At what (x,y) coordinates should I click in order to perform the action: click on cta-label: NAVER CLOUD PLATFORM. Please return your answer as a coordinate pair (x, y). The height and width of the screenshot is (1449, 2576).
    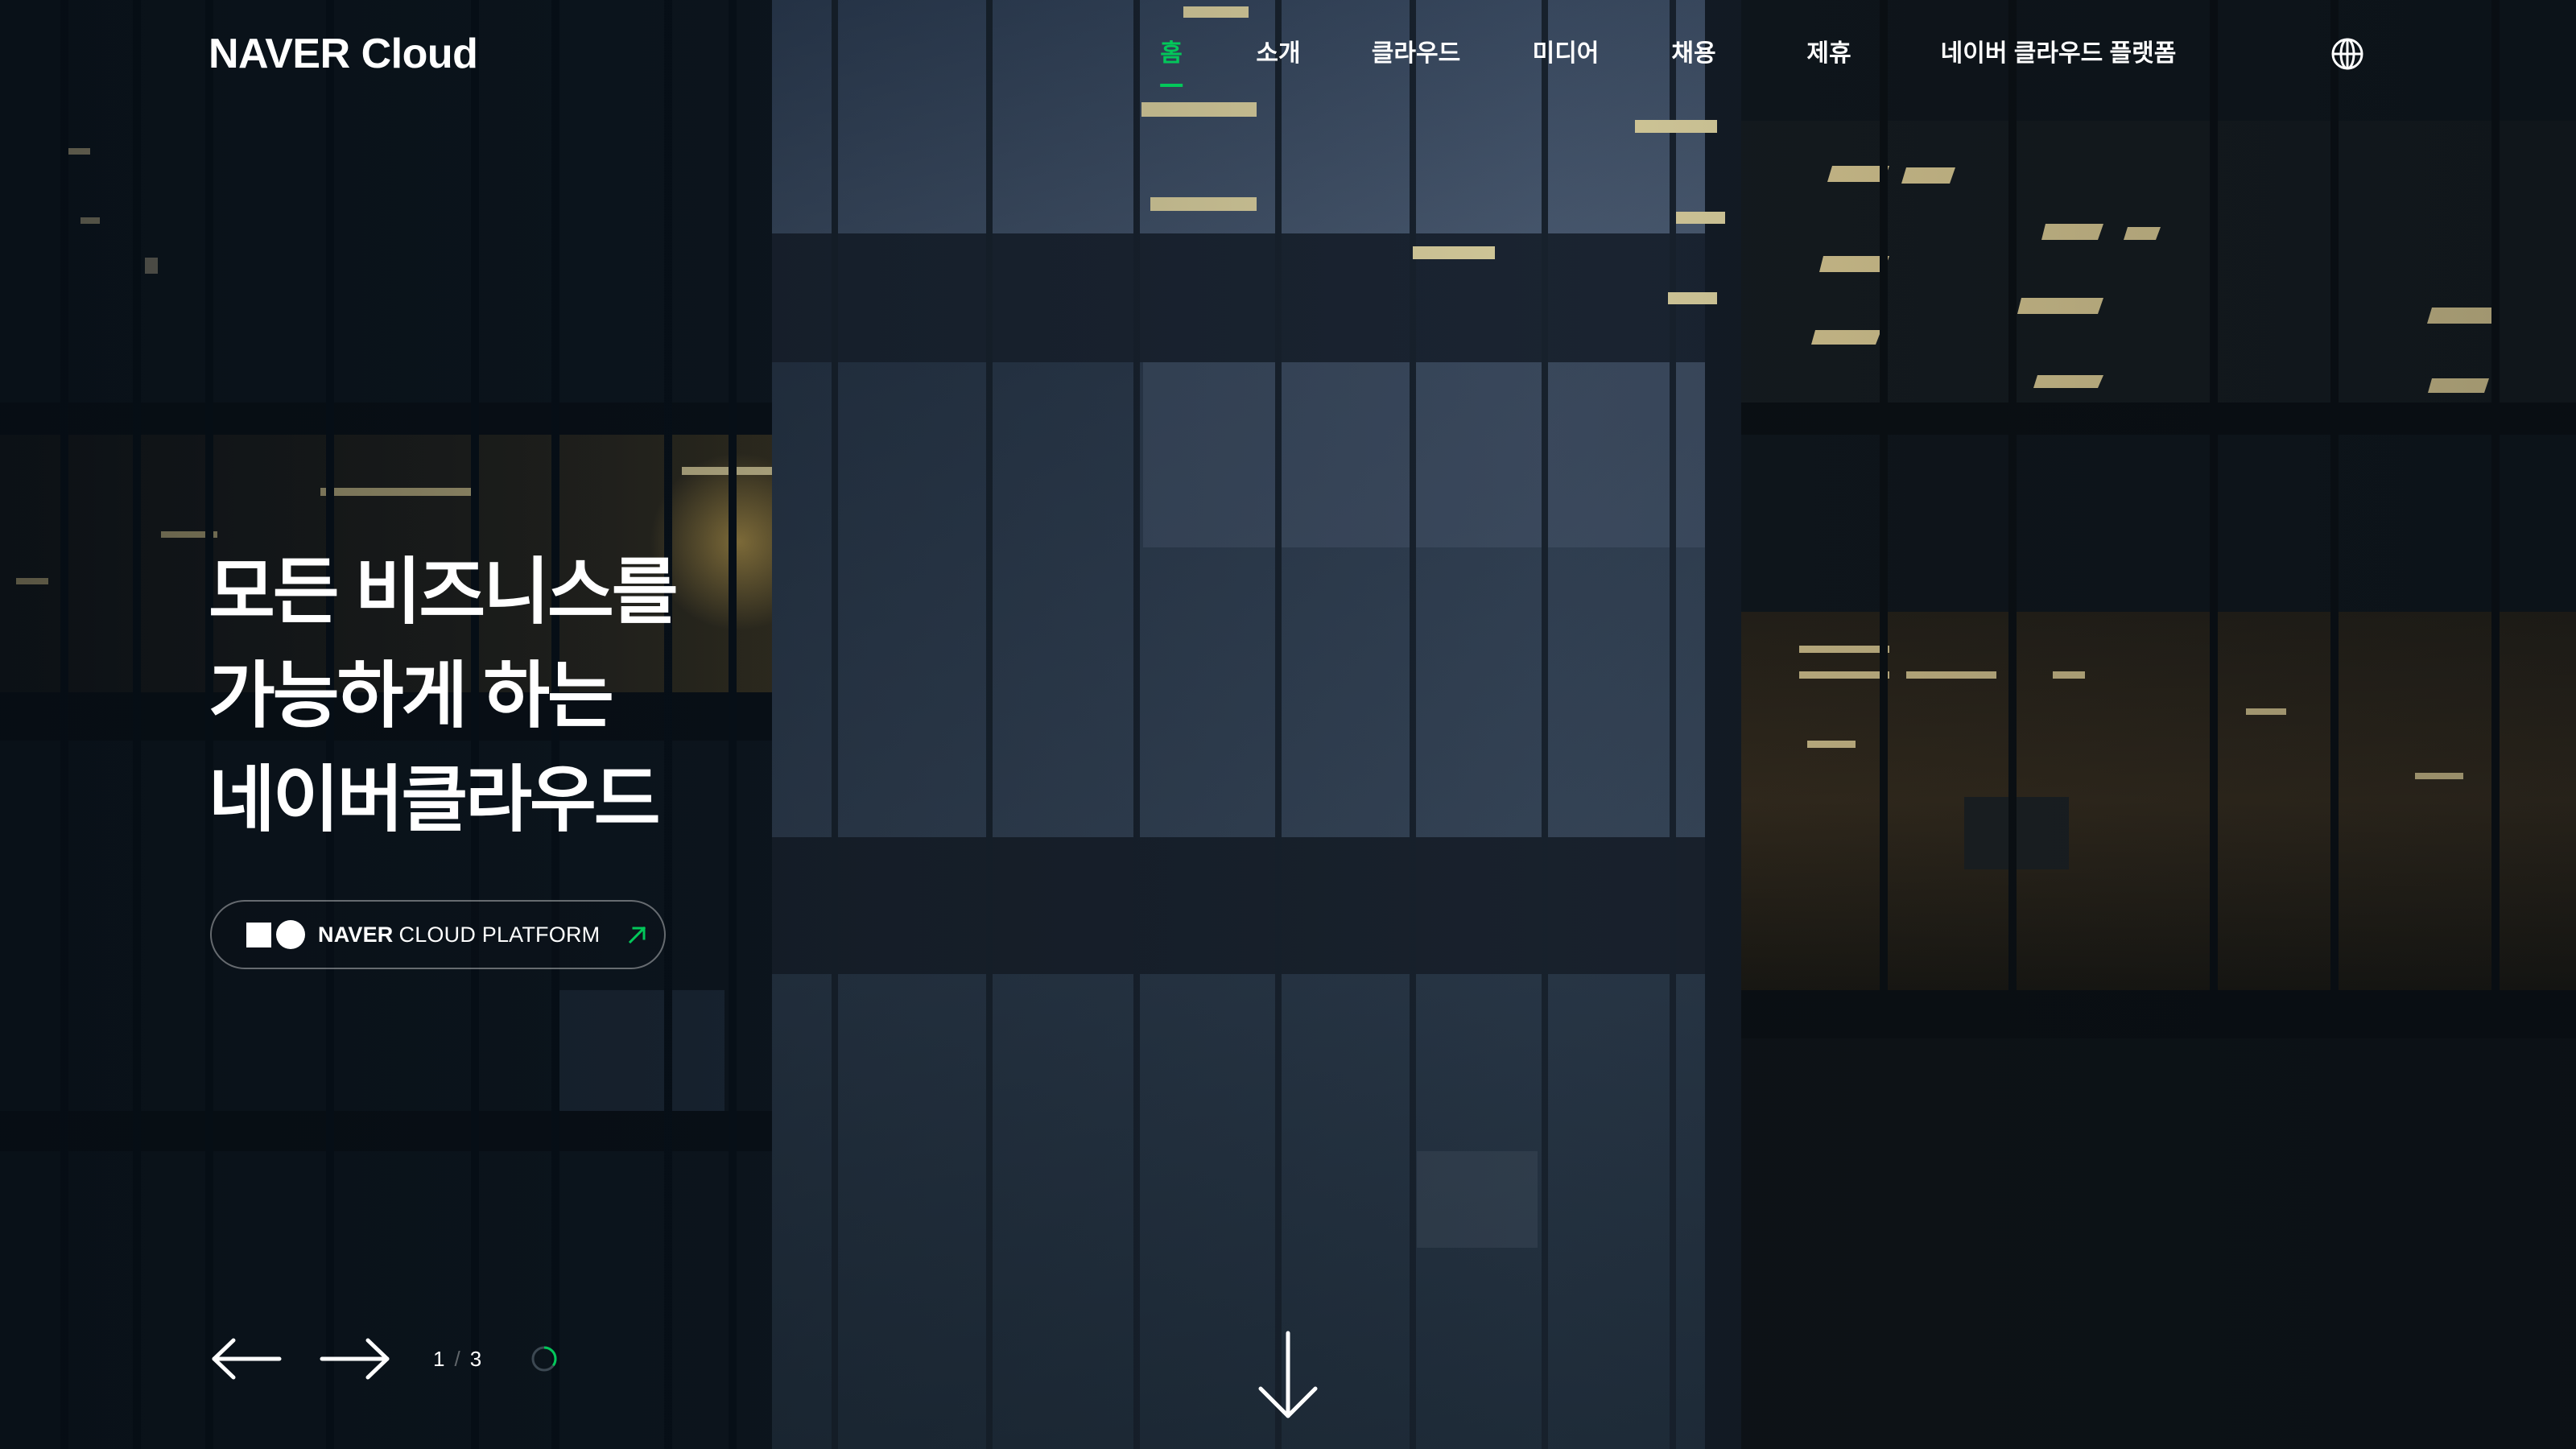
    Looking at the image, I should click on (459, 935).